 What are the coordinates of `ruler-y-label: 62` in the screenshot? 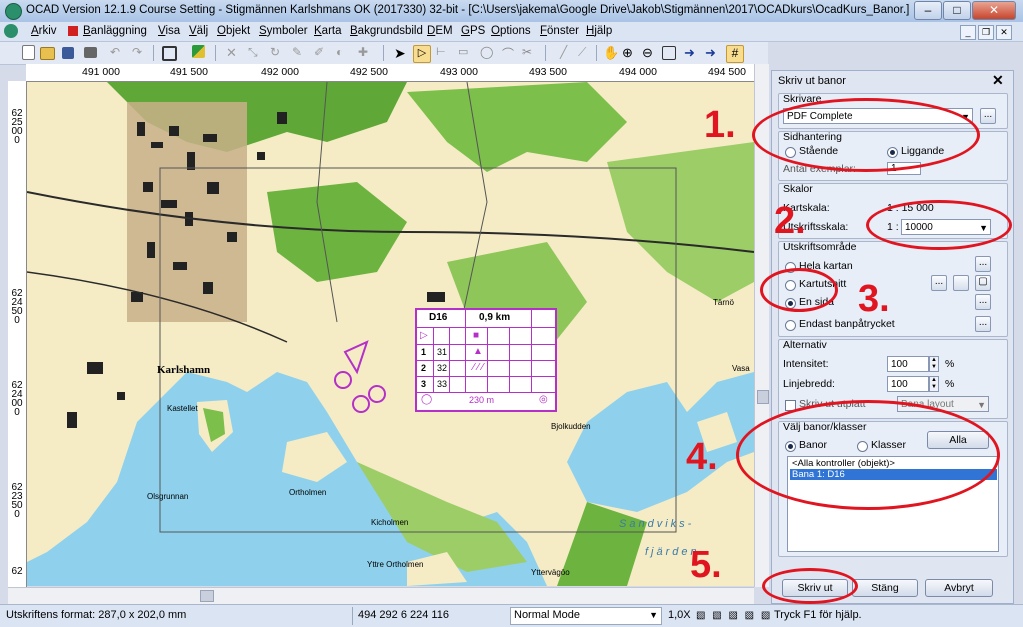 It's located at (17, 571).